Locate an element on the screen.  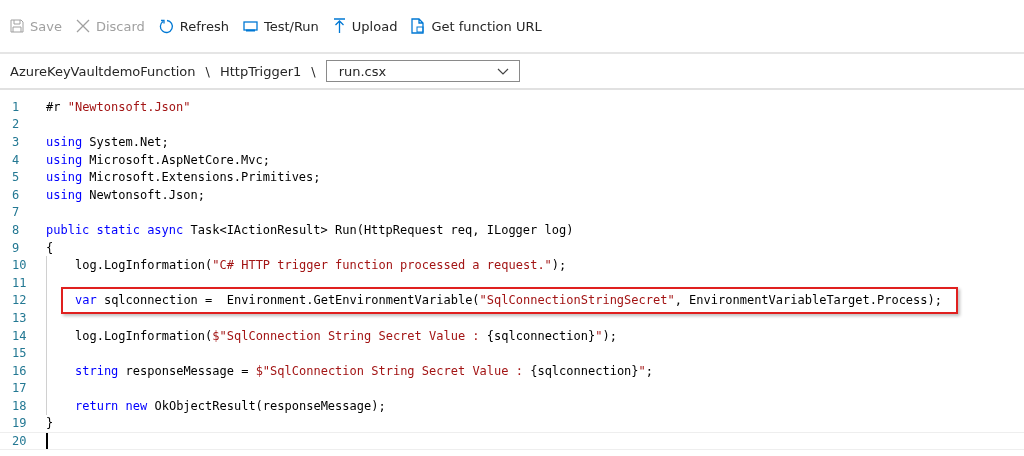
line-number: 20 is located at coordinates (19, 441).